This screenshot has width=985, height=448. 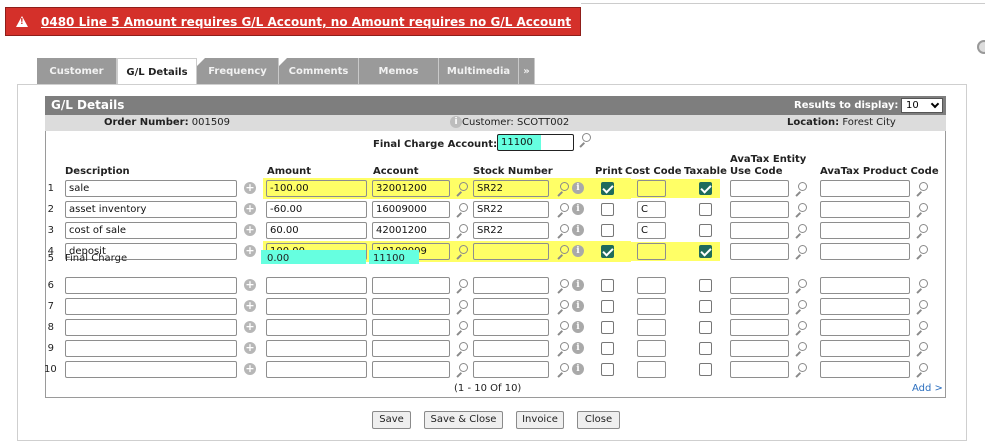 I want to click on tab-customer: Customer, so click(x=77, y=71).